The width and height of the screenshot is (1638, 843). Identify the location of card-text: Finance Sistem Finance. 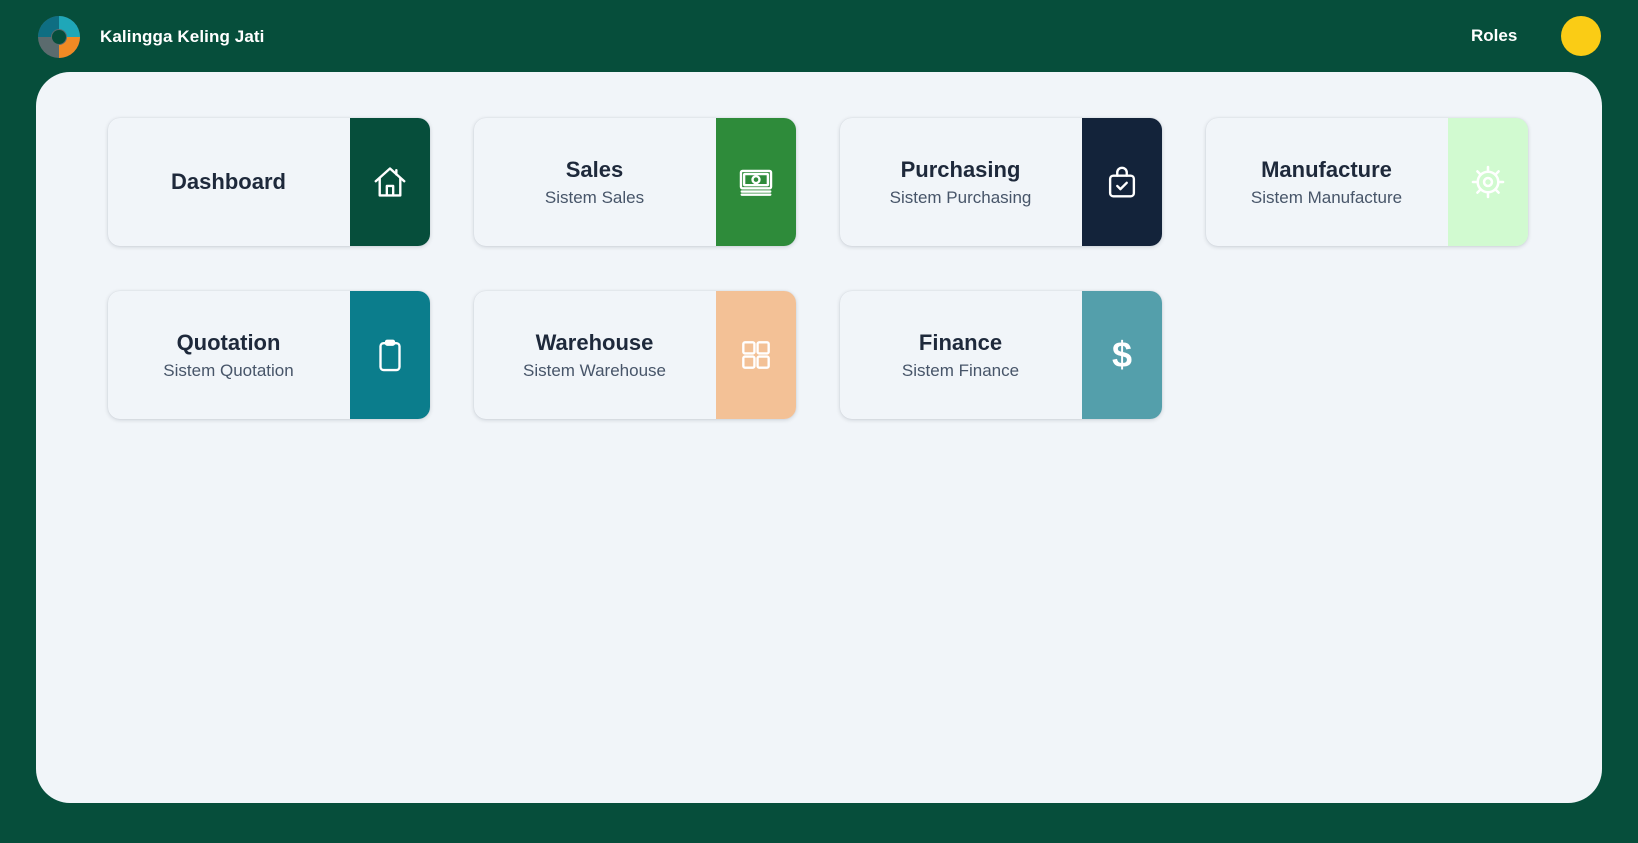
(960, 355).